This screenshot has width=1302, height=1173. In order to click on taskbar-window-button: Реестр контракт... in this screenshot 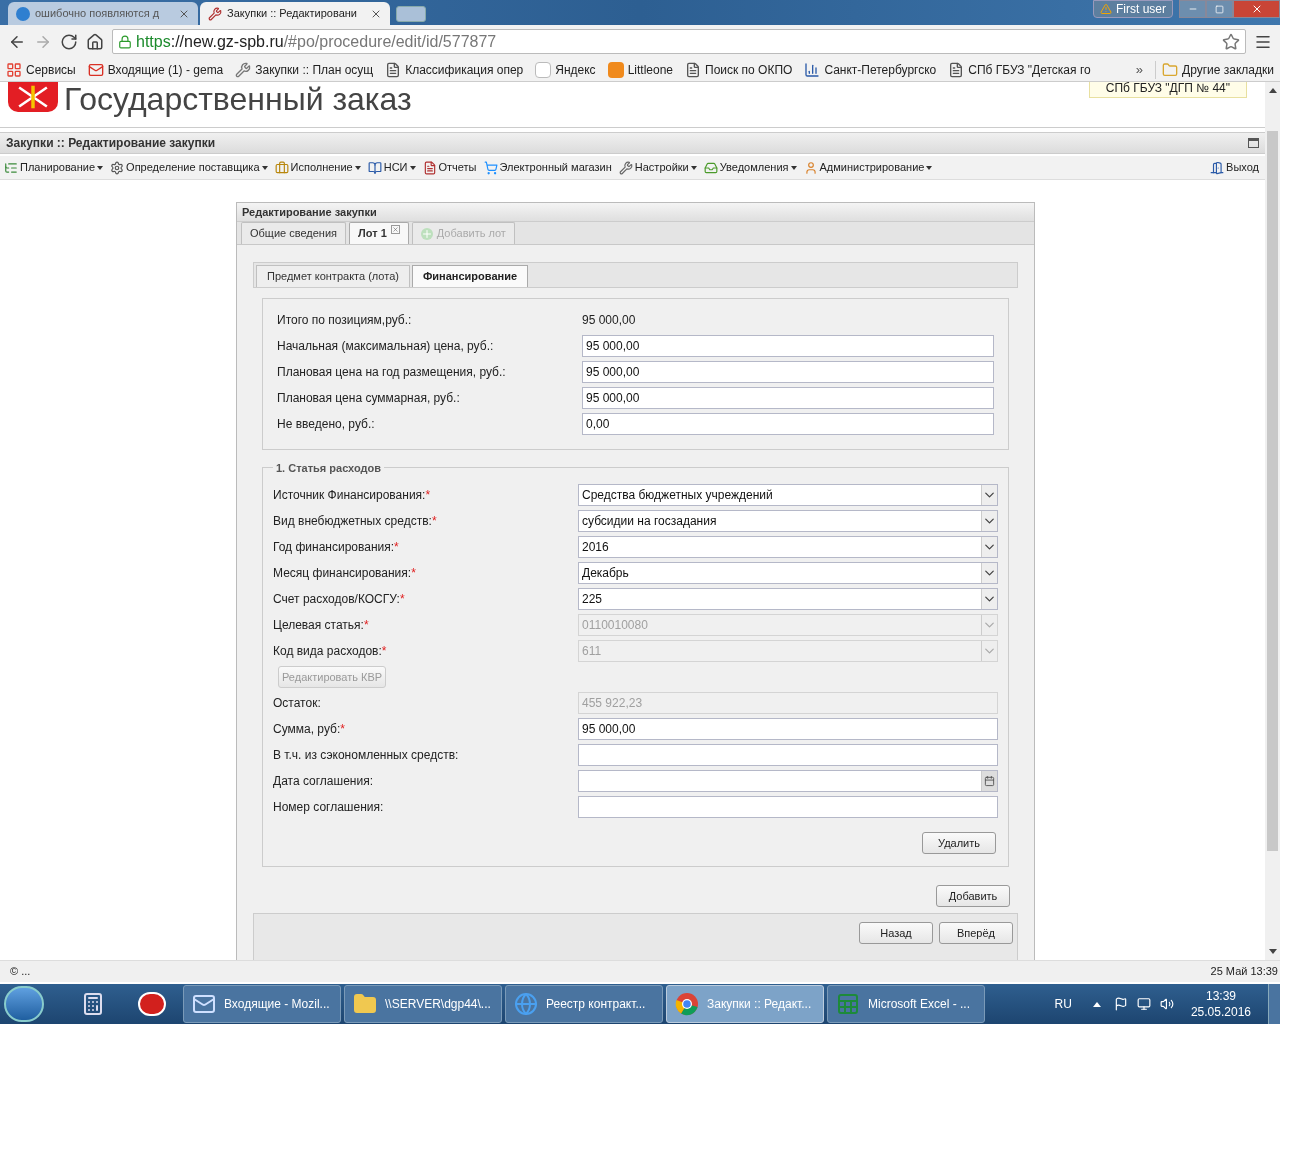, I will do `click(584, 1004)`.